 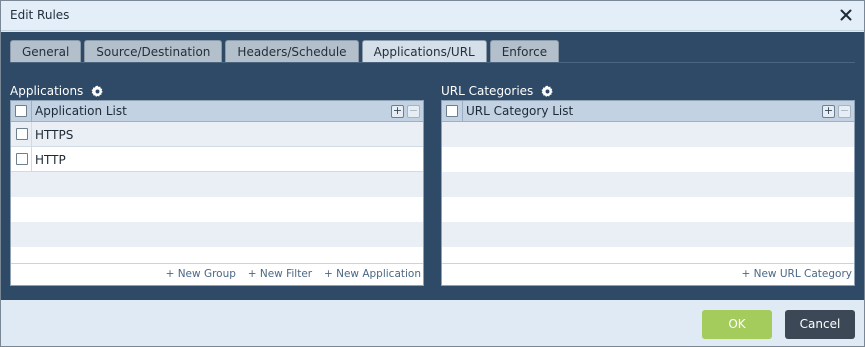 What do you see at coordinates (648, 274) in the screenshot?
I see `url-category-list-footer: + New URL Category` at bounding box center [648, 274].